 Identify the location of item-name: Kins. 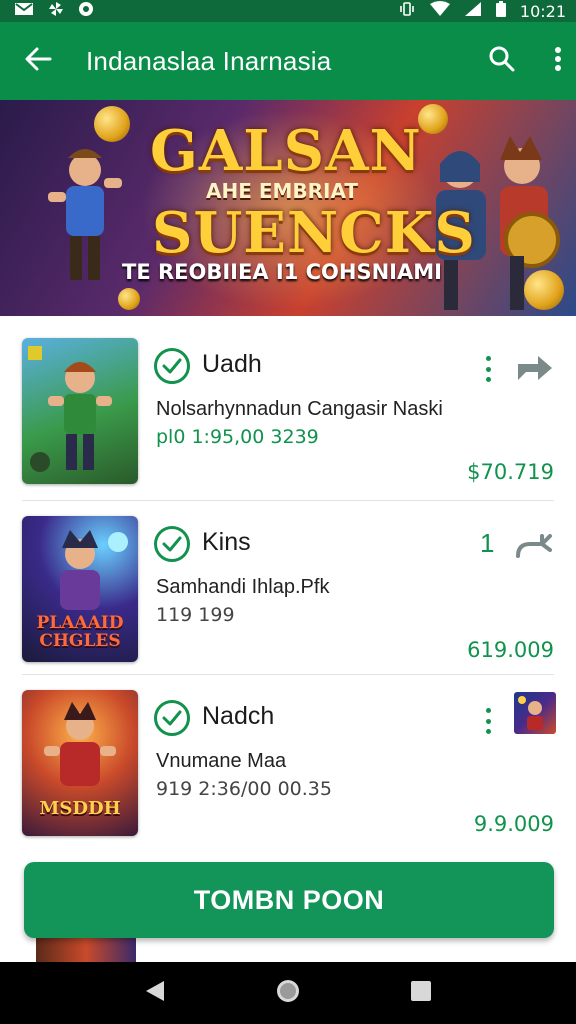
(226, 542).